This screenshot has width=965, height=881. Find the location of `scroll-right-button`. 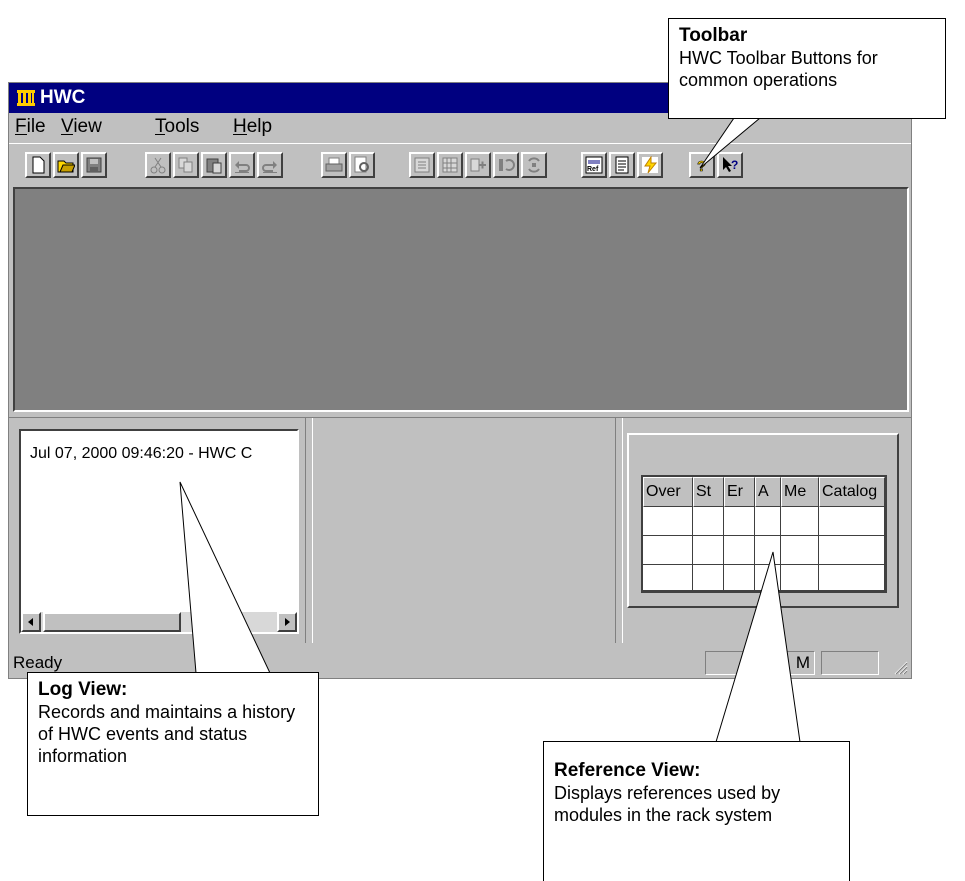

scroll-right-button is located at coordinates (287, 622).